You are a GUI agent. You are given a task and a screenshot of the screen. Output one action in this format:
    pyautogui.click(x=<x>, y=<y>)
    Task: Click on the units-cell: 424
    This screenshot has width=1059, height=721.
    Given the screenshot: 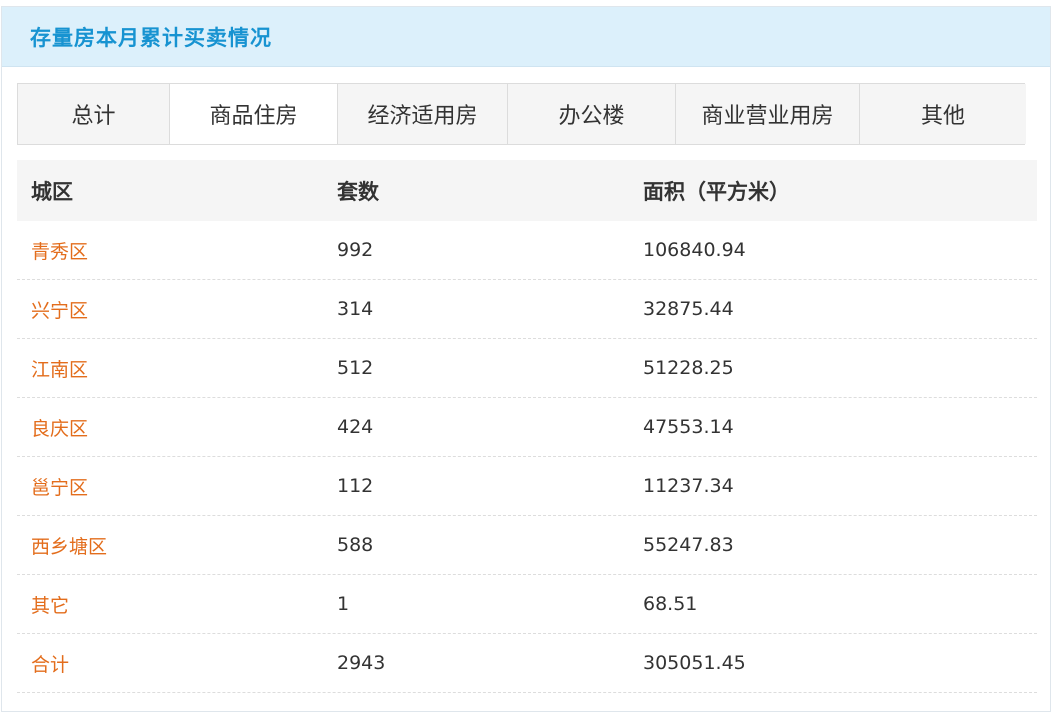 What is the action you would take?
    pyautogui.click(x=355, y=427)
    